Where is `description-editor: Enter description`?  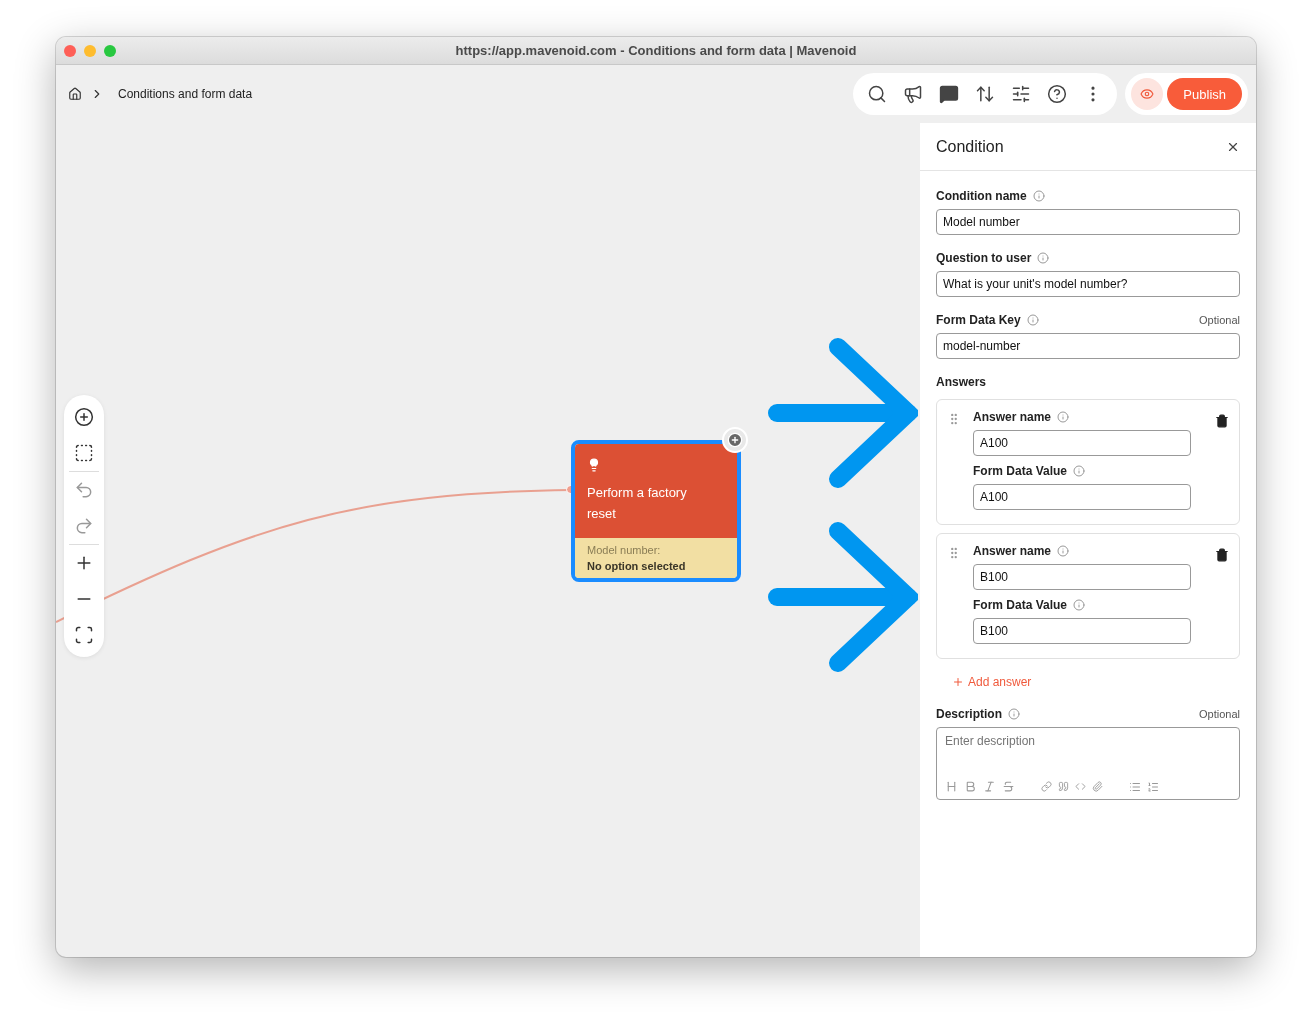 description-editor: Enter description is located at coordinates (1088, 763).